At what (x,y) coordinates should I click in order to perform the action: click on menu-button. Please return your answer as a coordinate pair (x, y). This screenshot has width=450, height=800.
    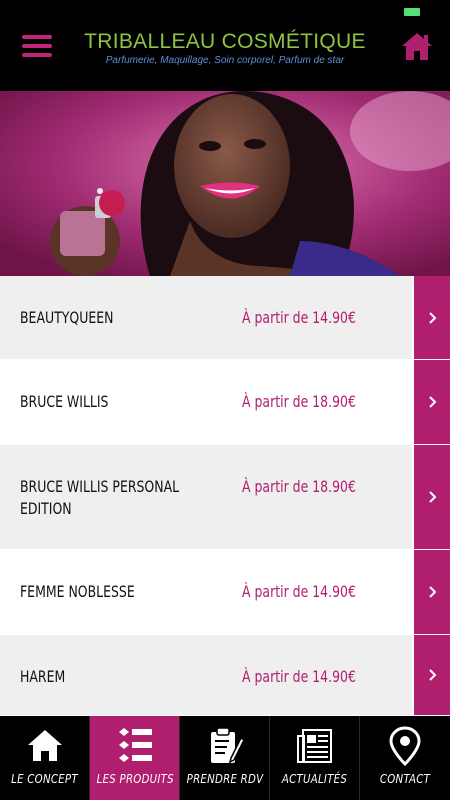
    Looking at the image, I should click on (37, 47).